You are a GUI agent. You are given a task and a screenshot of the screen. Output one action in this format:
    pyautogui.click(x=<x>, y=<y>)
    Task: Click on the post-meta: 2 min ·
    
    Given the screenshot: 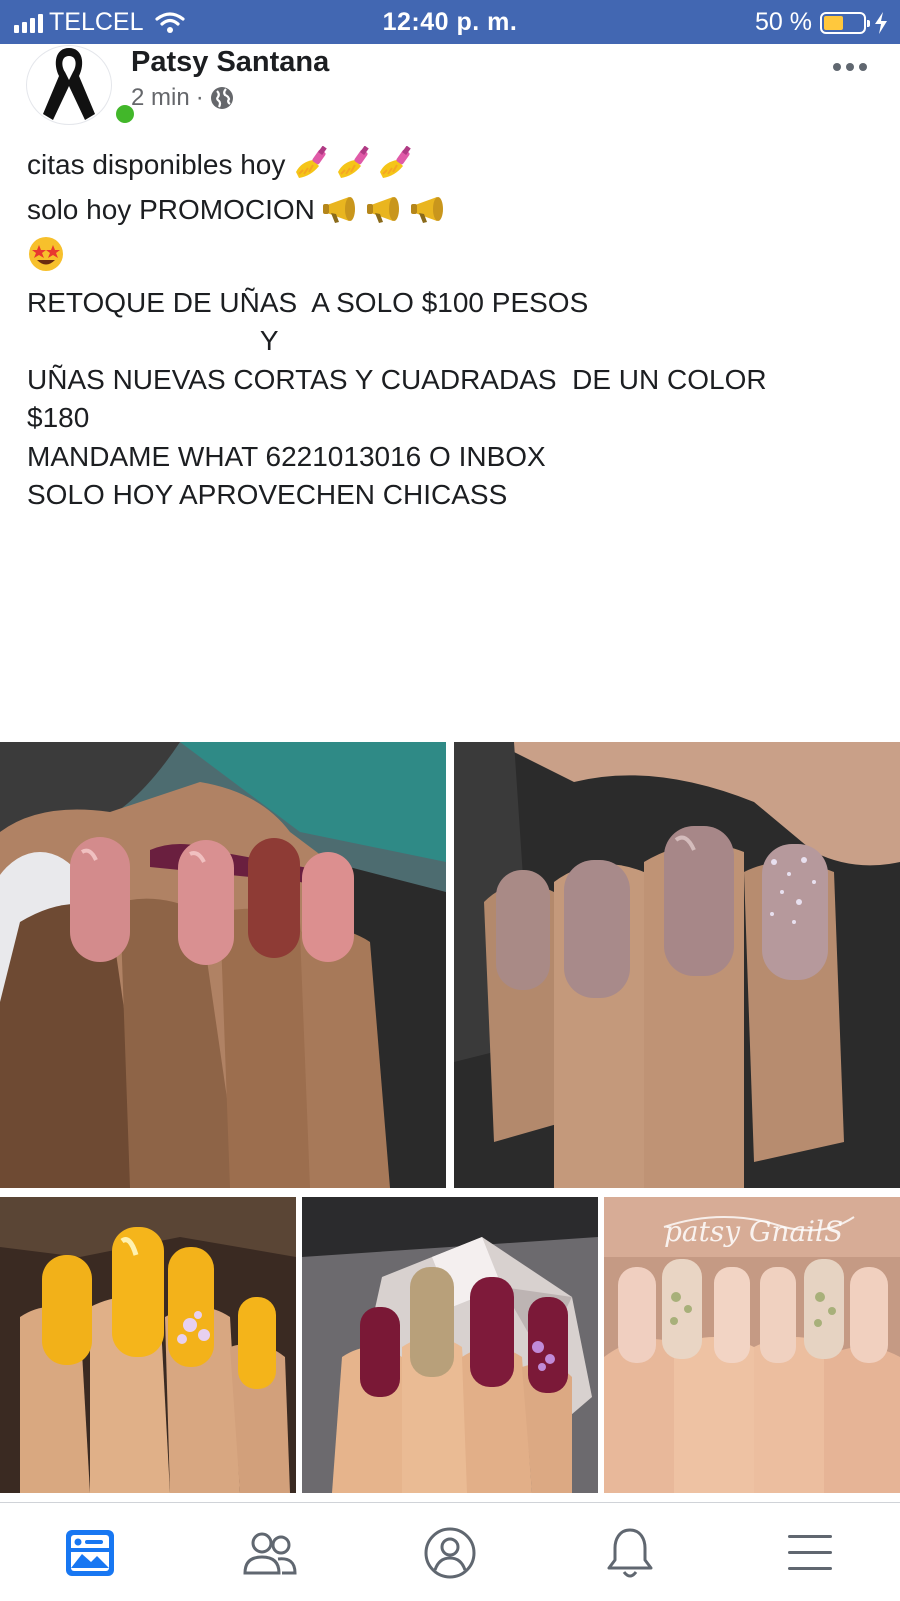 What is the action you would take?
    pyautogui.click(x=182, y=98)
    